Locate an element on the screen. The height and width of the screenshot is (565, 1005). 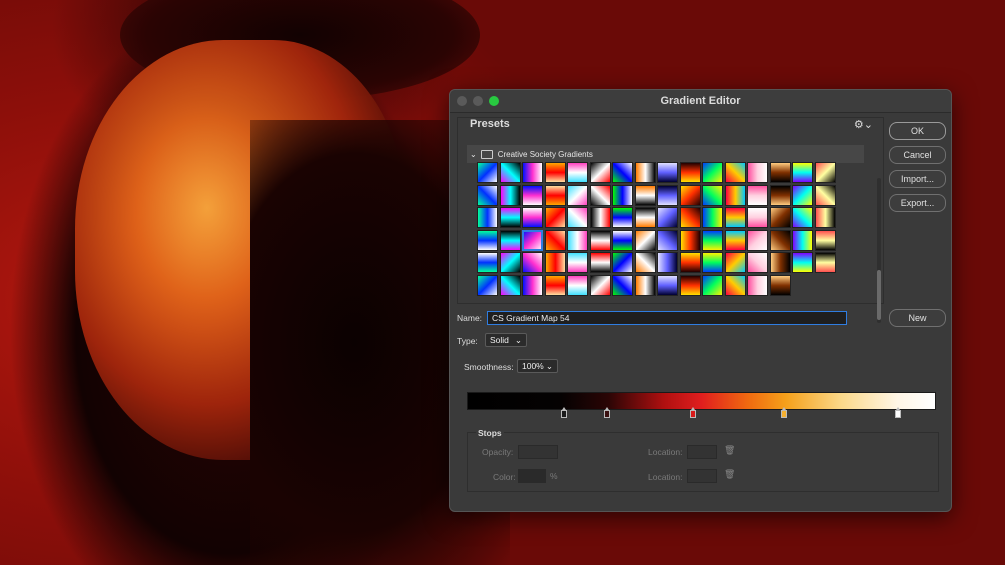
name-input: CS Gradient Map 54 is located at coordinates (667, 318).